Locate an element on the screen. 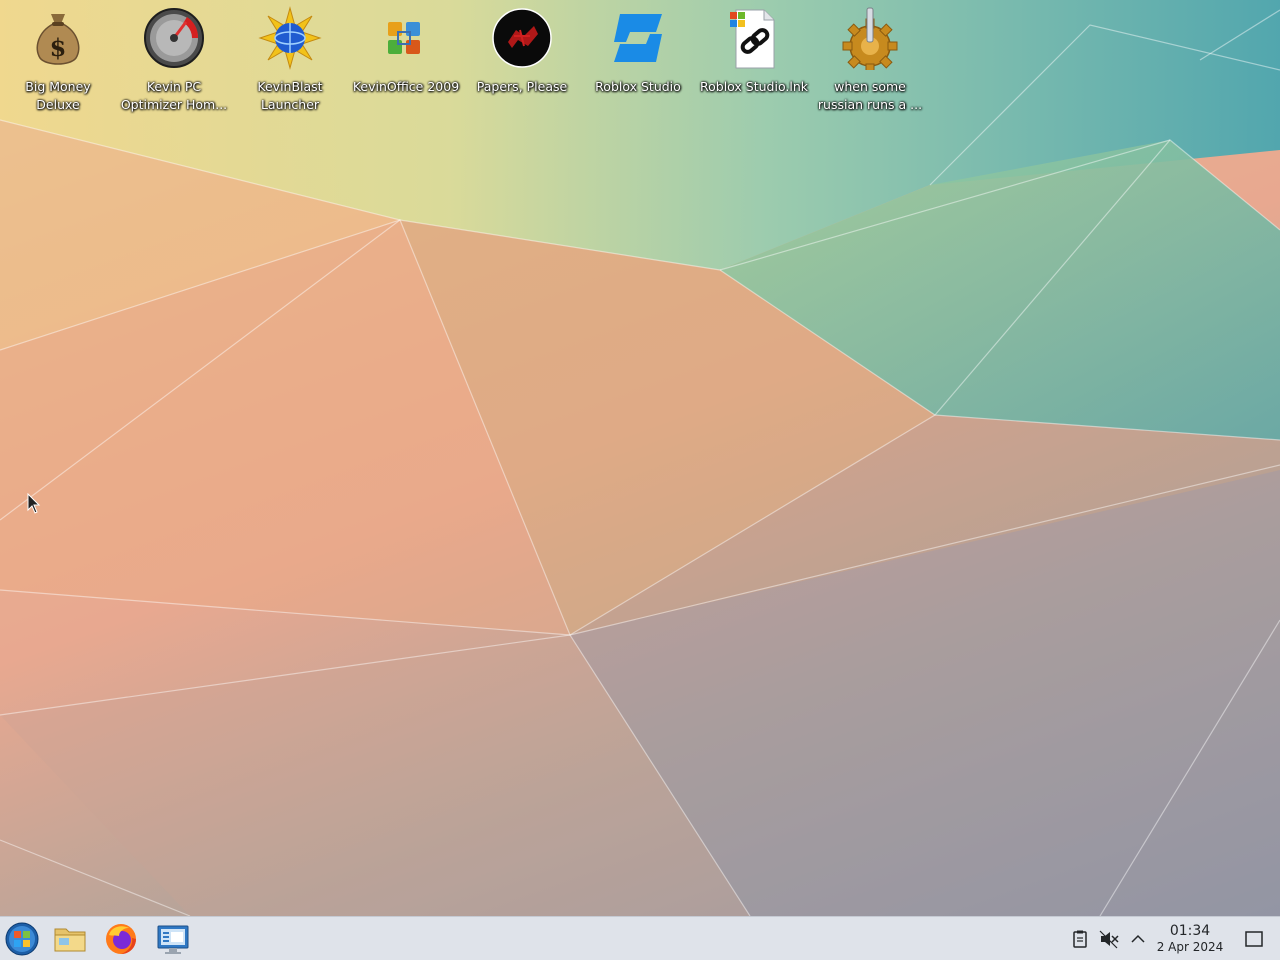 The width and height of the screenshot is (1280, 960). volume-tray is located at coordinates (1109, 939).